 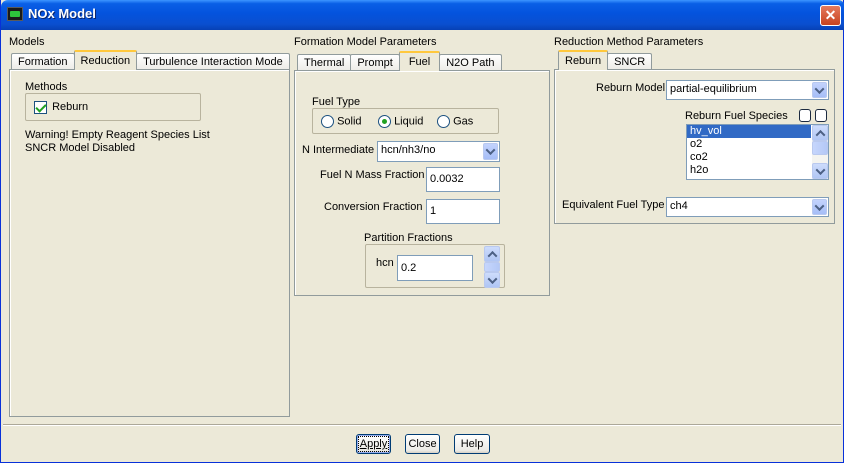 I want to click on reduction-tabs: Reburn SNCR, so click(x=605, y=60).